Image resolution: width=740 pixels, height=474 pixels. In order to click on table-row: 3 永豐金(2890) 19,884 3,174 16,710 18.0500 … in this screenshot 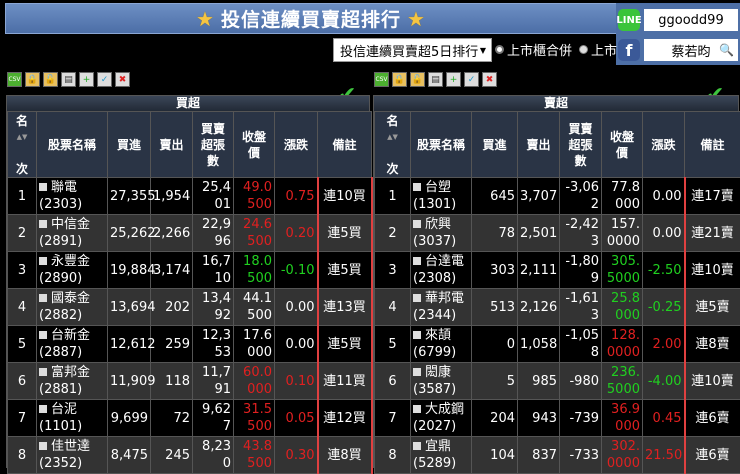, I will do `click(190, 270)`.